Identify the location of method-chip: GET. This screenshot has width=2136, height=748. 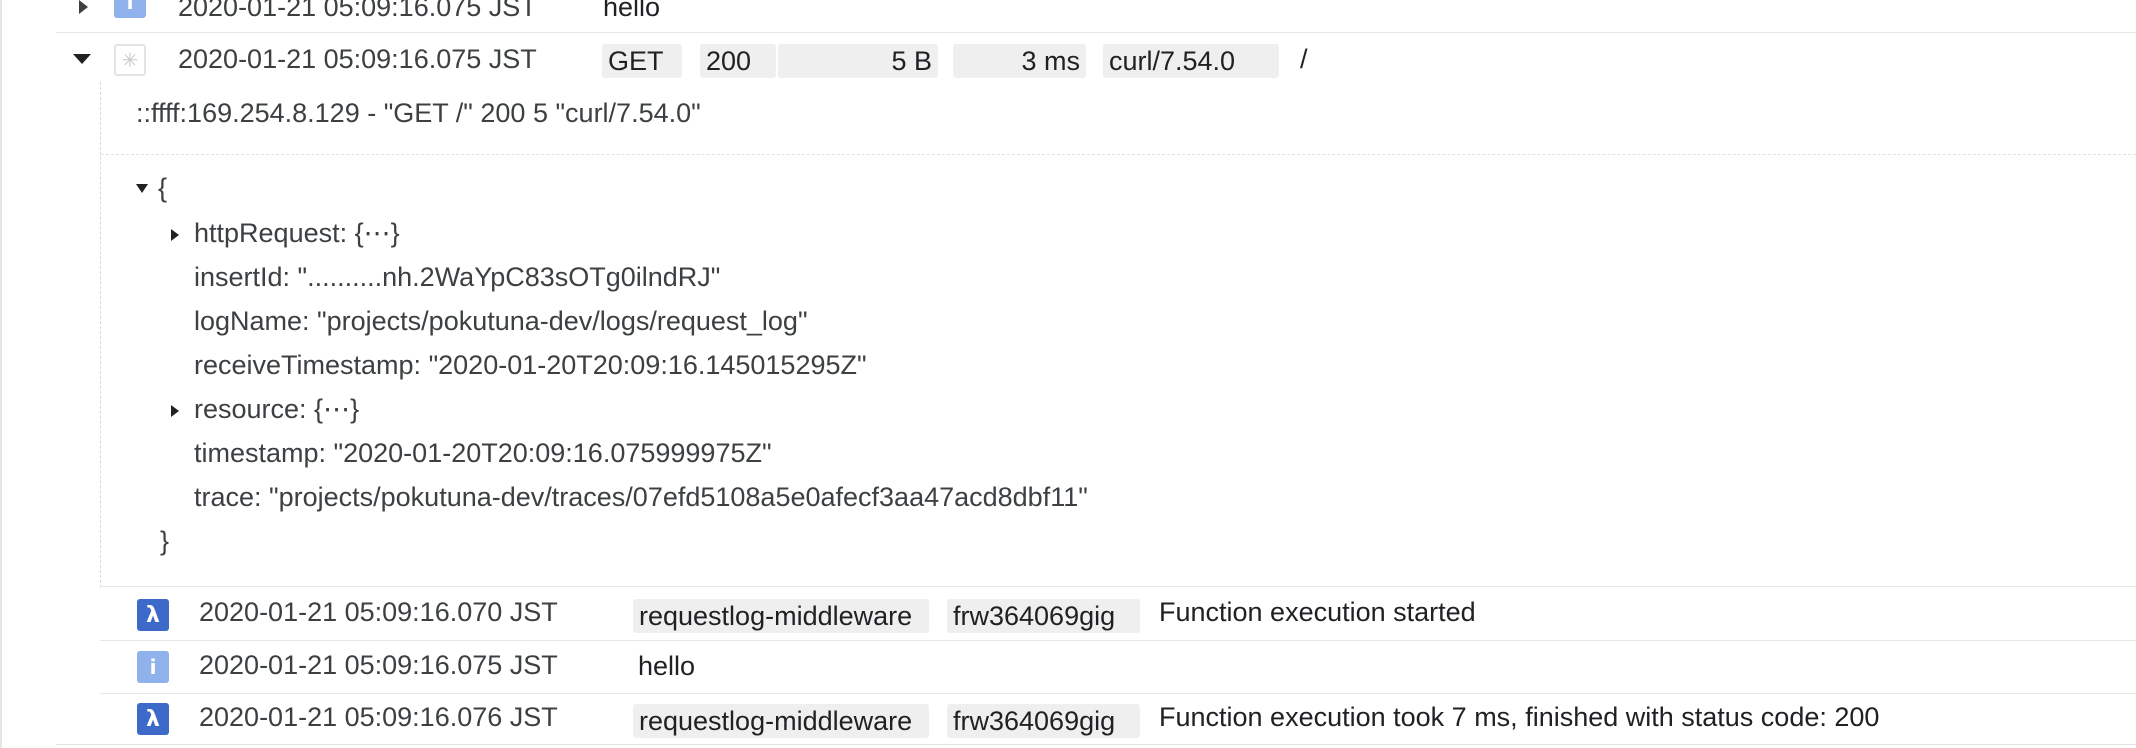
(642, 61).